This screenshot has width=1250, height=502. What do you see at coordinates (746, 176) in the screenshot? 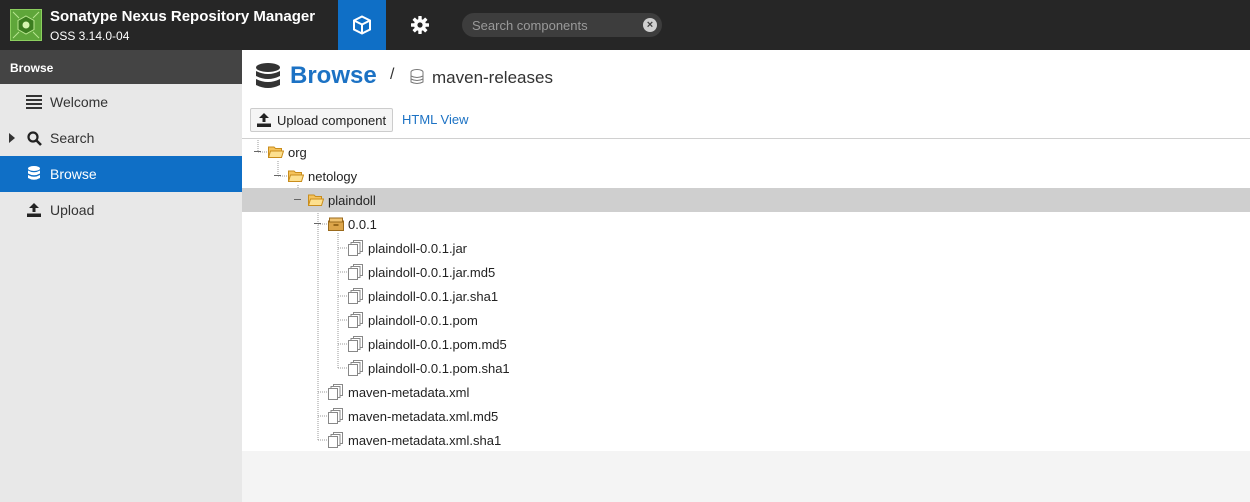
I see `tree-row: netology` at bounding box center [746, 176].